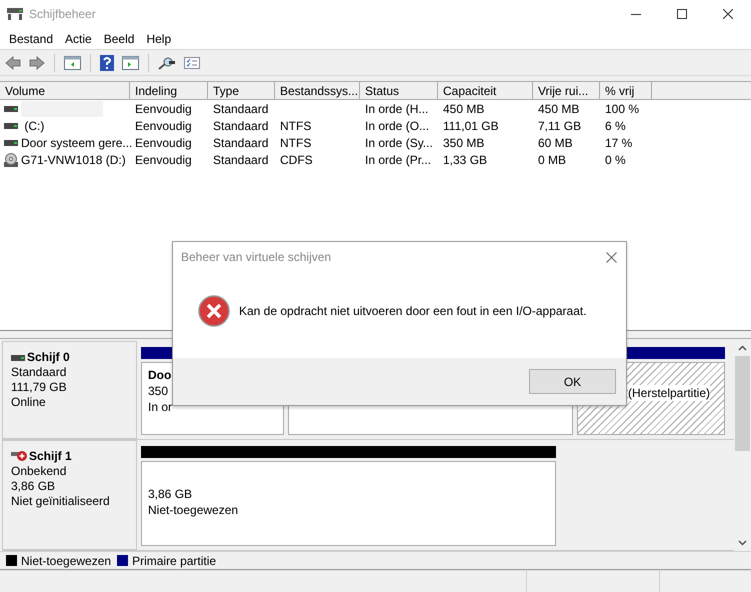  Describe the element at coordinates (611, 257) in the screenshot. I see `close-button` at that location.